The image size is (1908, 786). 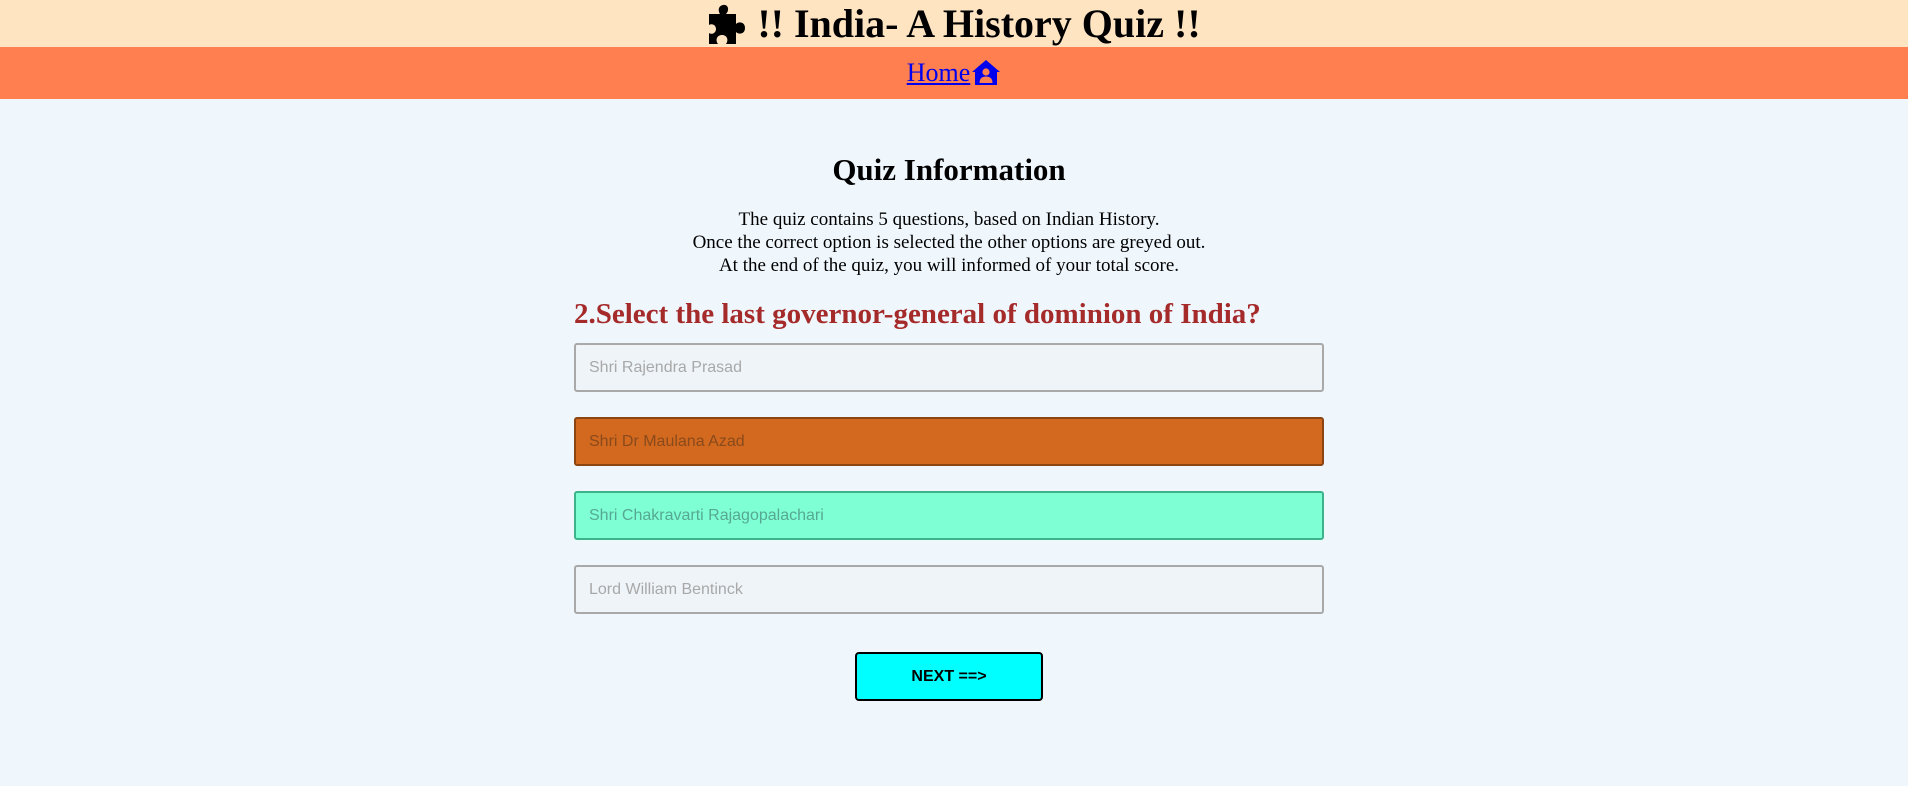 I want to click on answer-option-1: Shri Rajendra Prasad, so click(x=949, y=367).